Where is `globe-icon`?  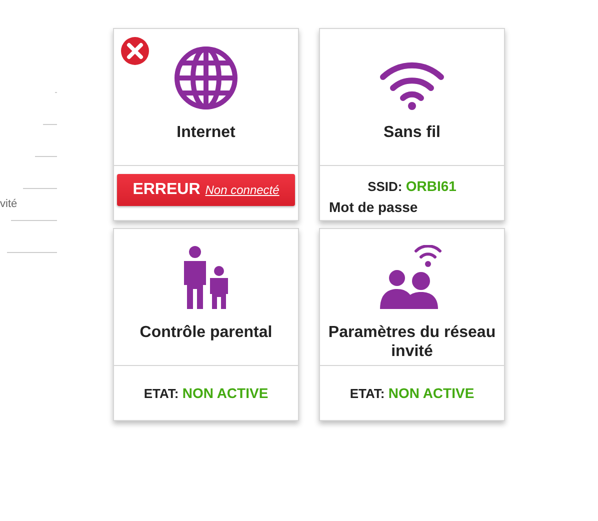
globe-icon is located at coordinates (206, 78).